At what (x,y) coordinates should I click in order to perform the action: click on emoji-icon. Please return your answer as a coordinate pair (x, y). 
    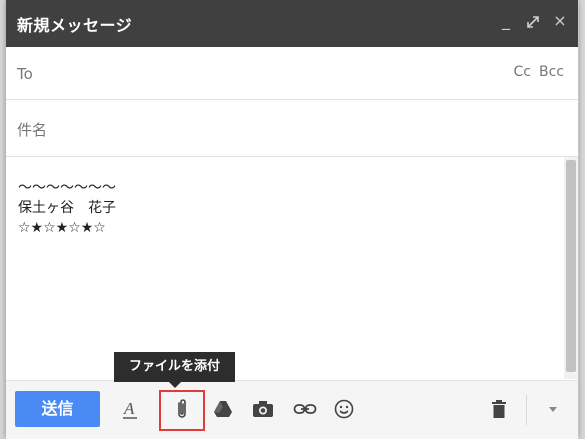
    Looking at the image, I should click on (344, 409).